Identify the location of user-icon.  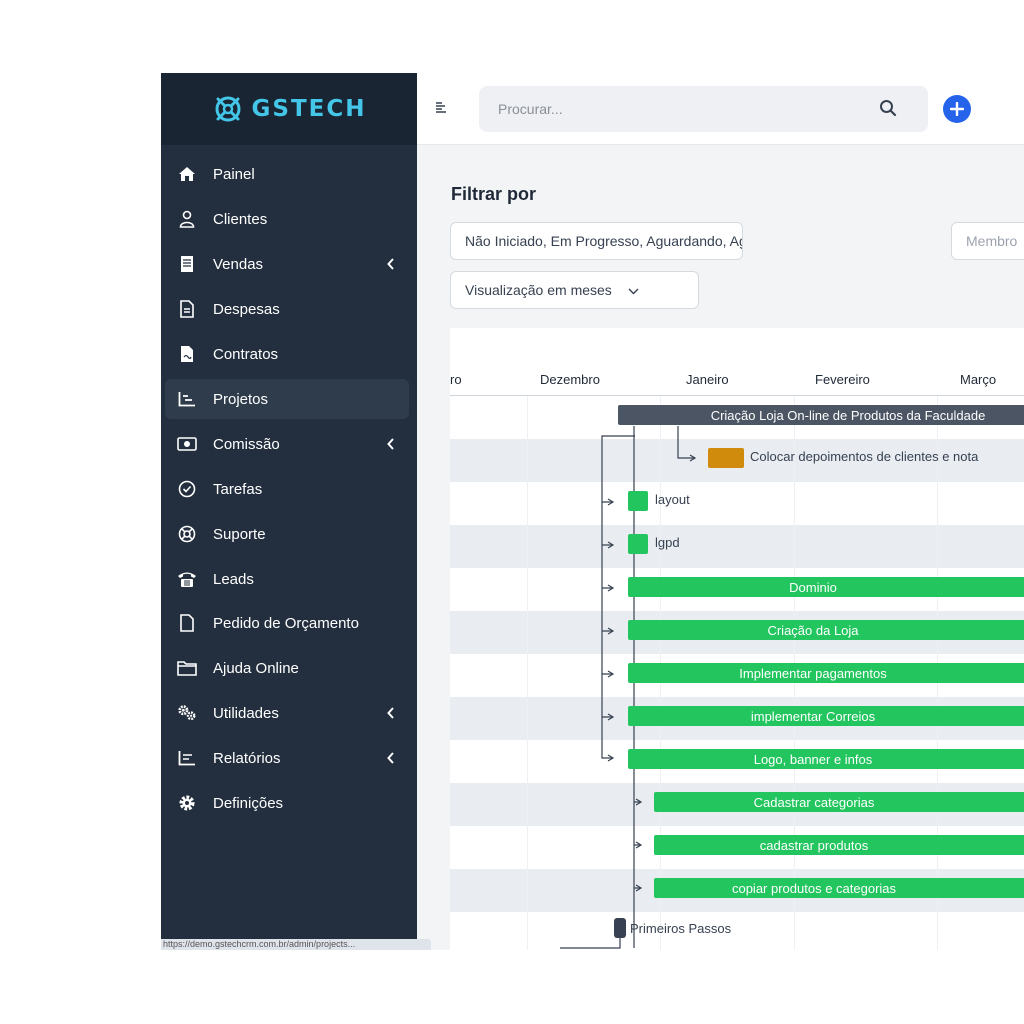
(187, 219).